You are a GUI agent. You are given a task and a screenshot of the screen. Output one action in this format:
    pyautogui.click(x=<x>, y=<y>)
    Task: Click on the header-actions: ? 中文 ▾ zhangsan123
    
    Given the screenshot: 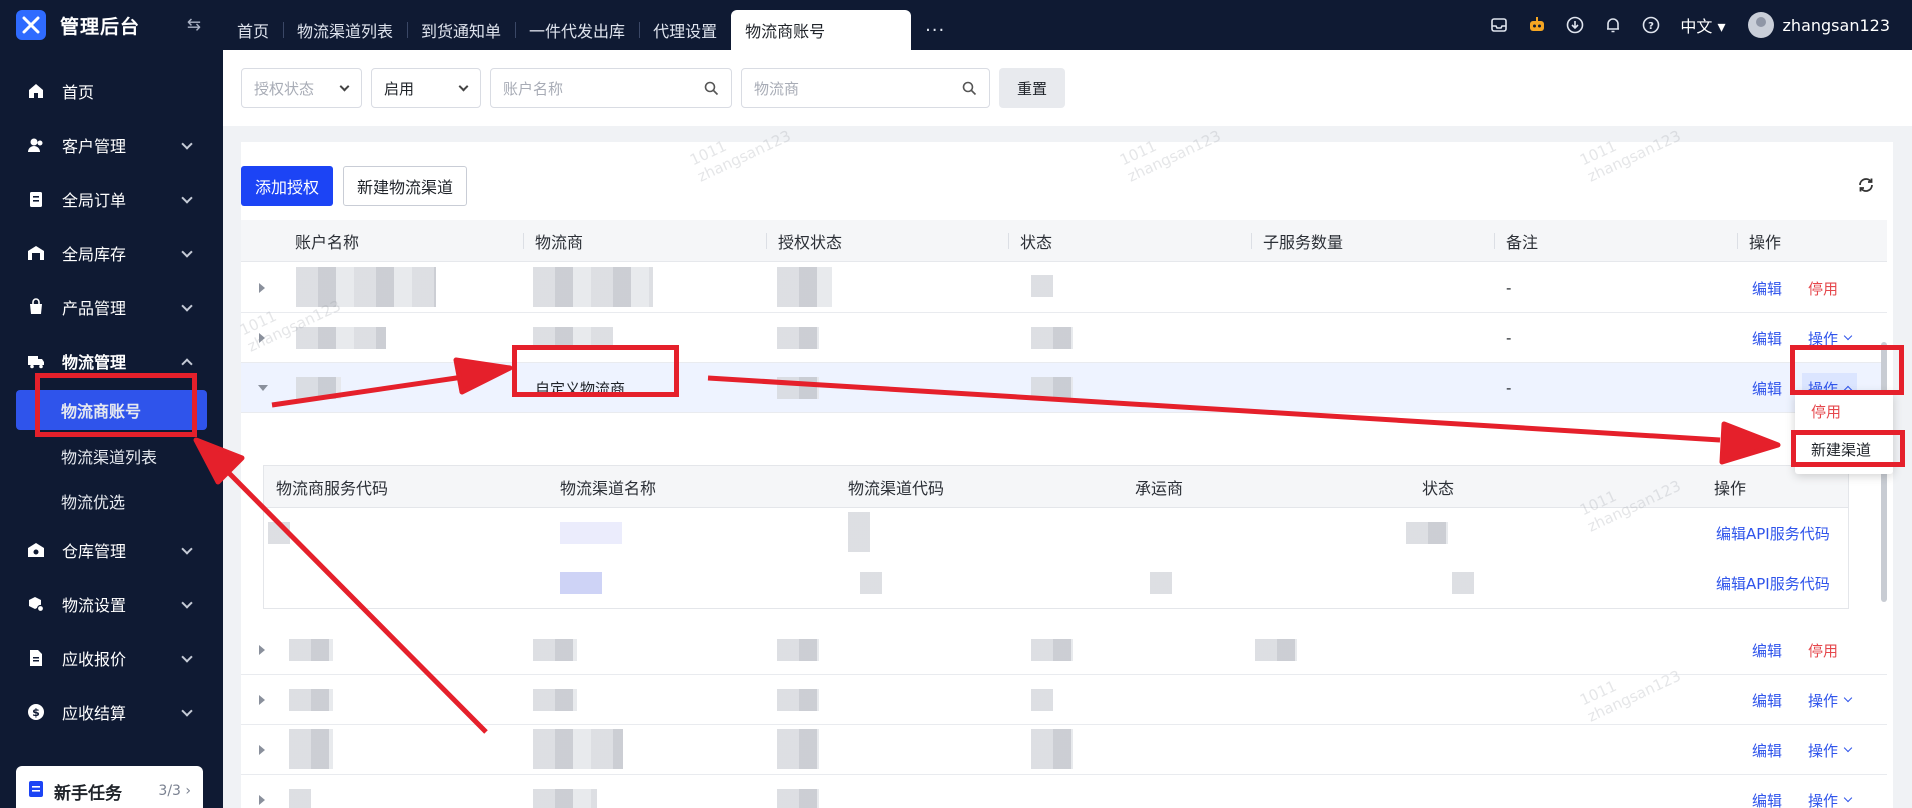 What is the action you would take?
    pyautogui.click(x=1692, y=25)
    